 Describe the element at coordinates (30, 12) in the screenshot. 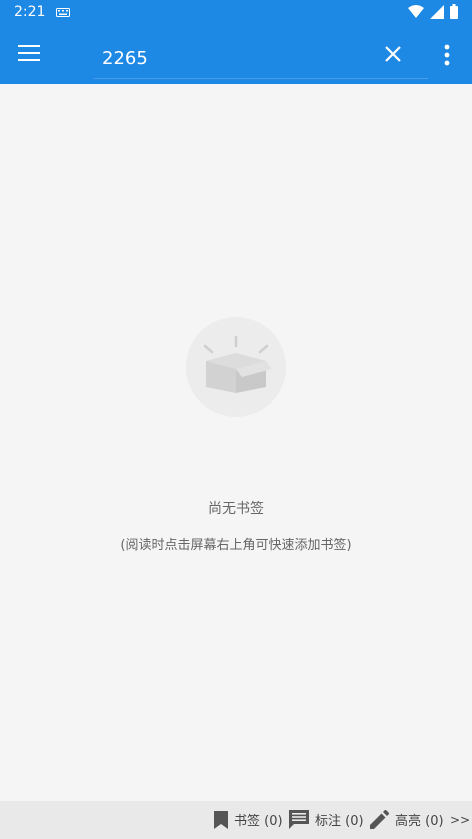

I see `status-time: 2:21` at that location.